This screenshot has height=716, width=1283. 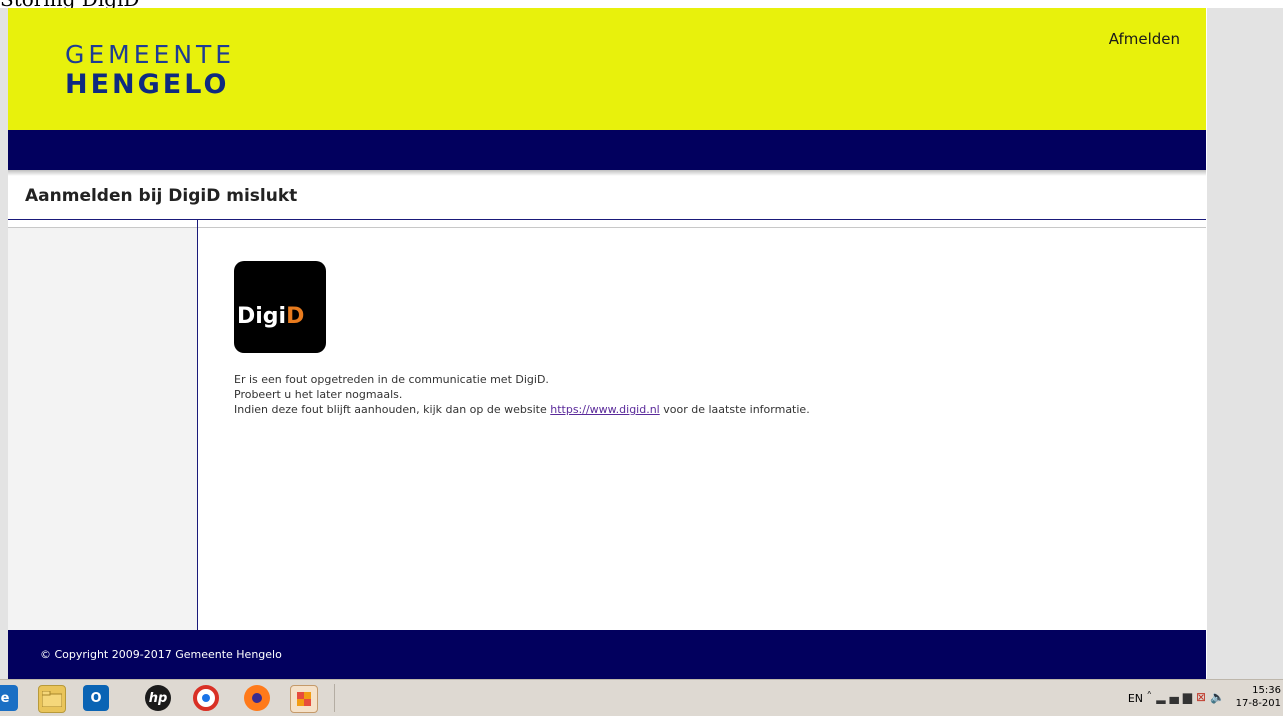 What do you see at coordinates (1258, 697) in the screenshot?
I see `clock: 15:36 17-8-201` at bounding box center [1258, 697].